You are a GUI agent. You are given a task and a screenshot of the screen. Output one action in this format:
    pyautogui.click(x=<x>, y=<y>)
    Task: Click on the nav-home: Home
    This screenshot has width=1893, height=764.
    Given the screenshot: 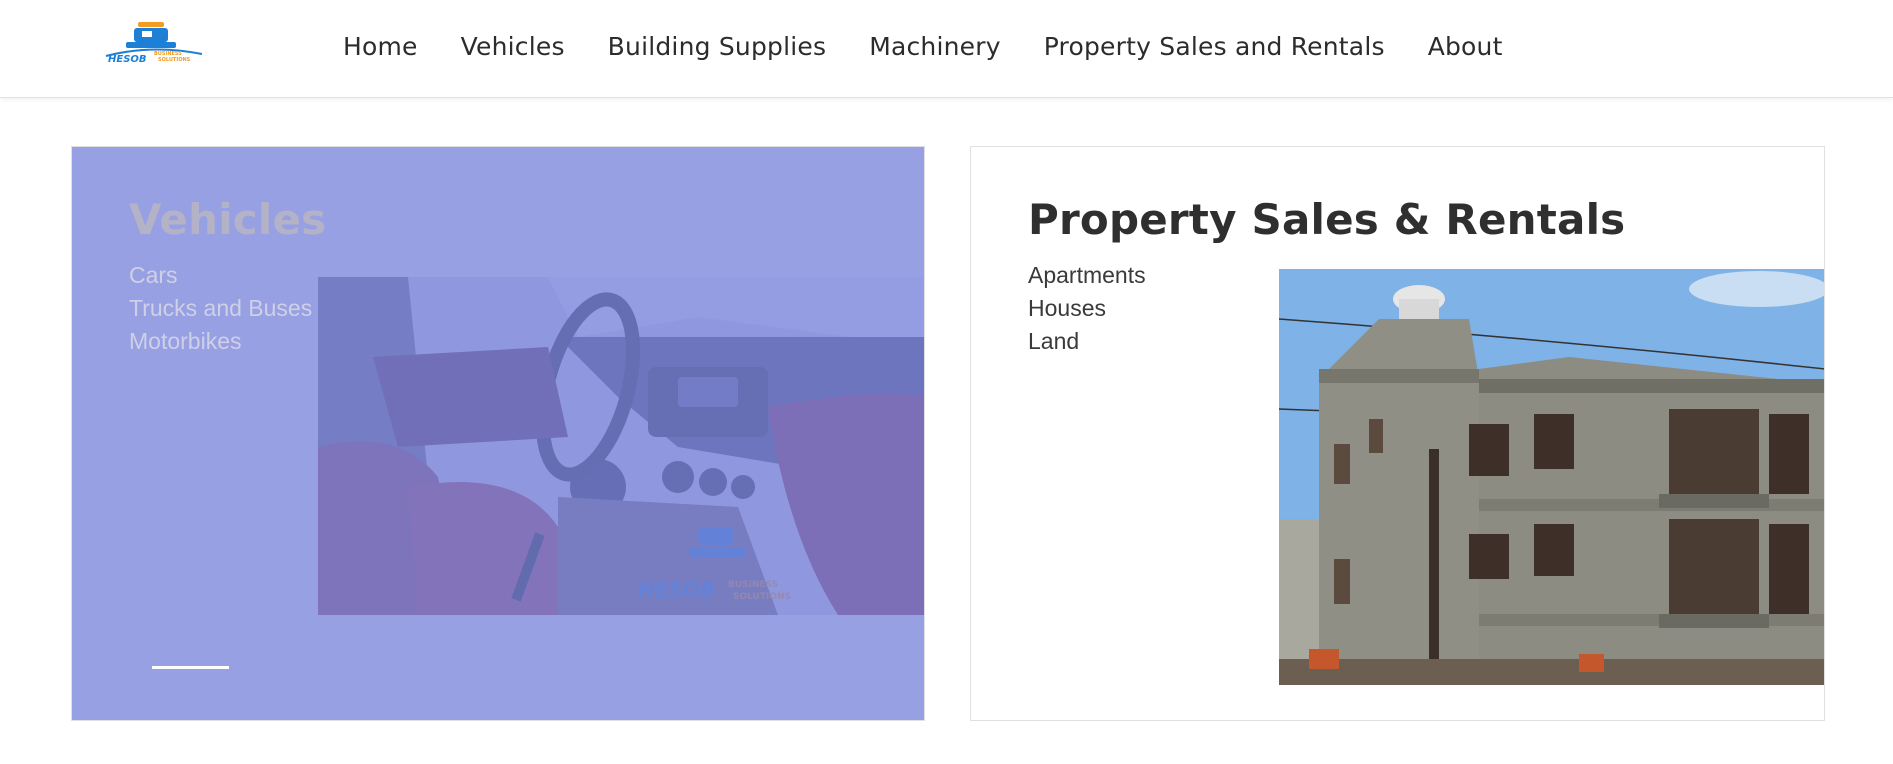 What is the action you would take?
    pyautogui.click(x=380, y=46)
    